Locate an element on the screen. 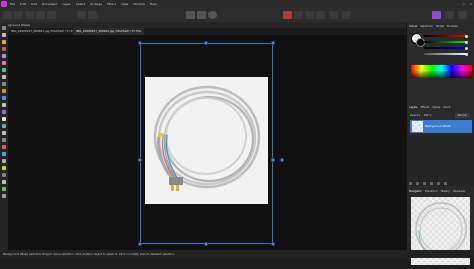 Image resolution: width=474 pixels, height=269 pixels. panel-tab-colour: Colour is located at coordinates (413, 26).